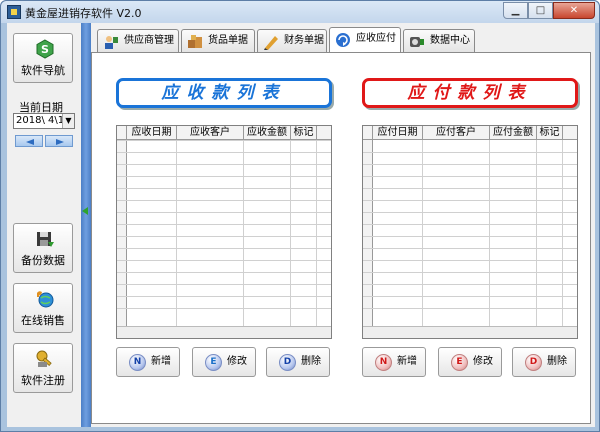  What do you see at coordinates (376, 38) in the screenshot?
I see `tab-receivable-payable-label: 应收应付` at bounding box center [376, 38].